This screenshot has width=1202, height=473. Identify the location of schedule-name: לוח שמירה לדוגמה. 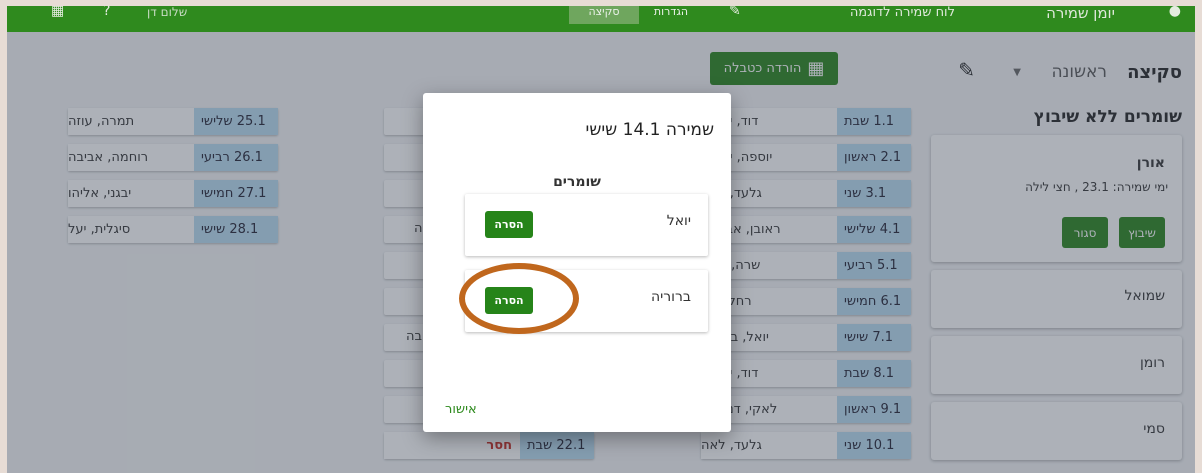
(902, 13).